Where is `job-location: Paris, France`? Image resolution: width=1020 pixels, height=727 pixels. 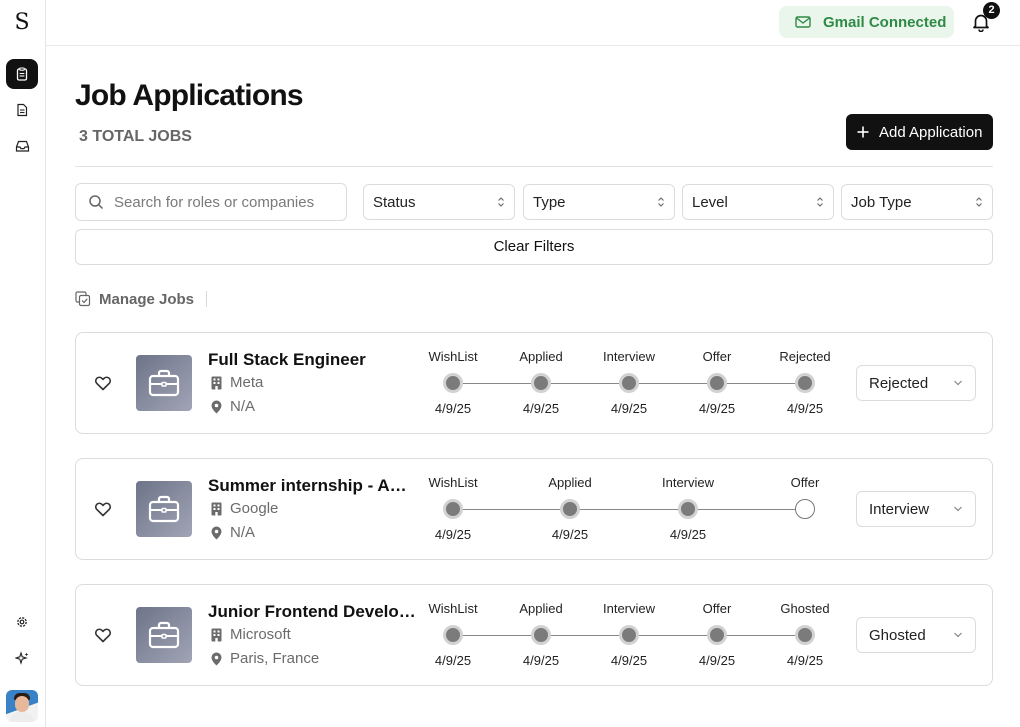
job-location: Paris, France is located at coordinates (265, 658).